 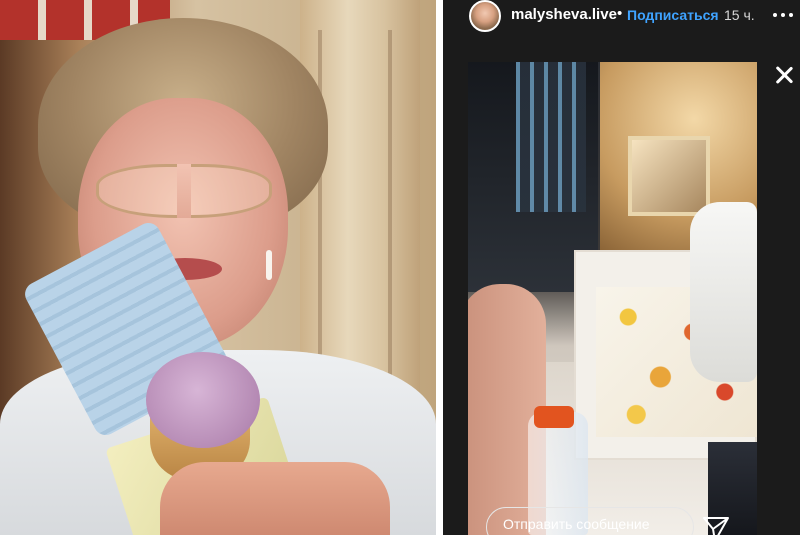 What do you see at coordinates (184, 191) in the screenshot?
I see `glasses` at bounding box center [184, 191].